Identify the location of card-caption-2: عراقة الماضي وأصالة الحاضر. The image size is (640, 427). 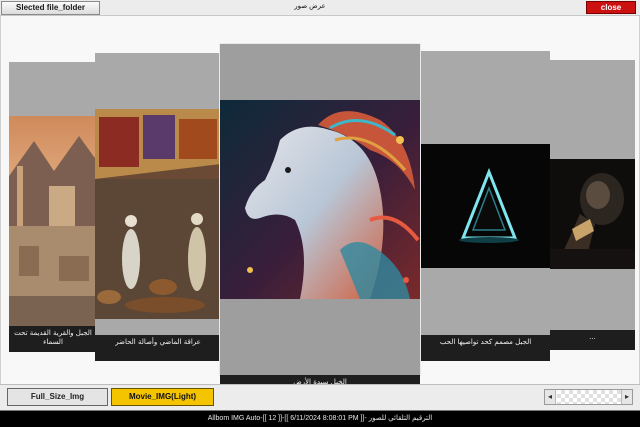
(158, 348).